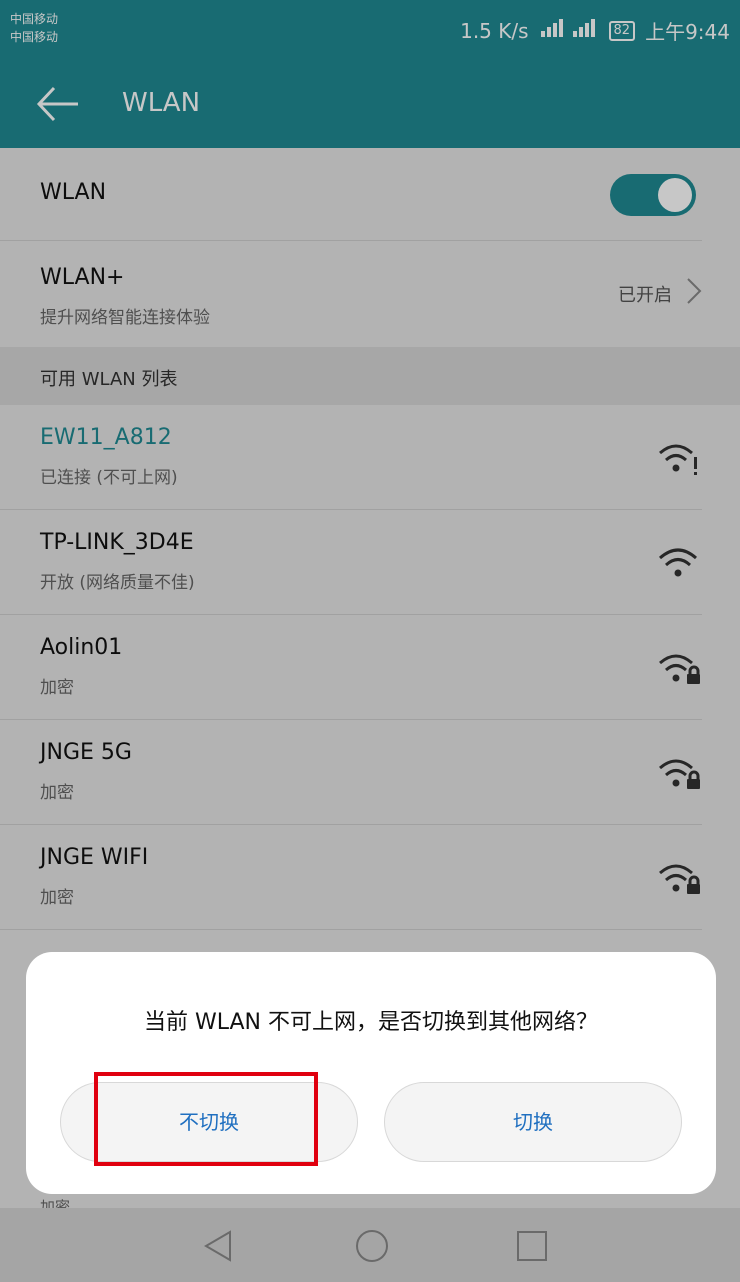 The width and height of the screenshot is (740, 1282). What do you see at coordinates (351, 772) in the screenshot?
I see `network-item: JNGE 5G 加密` at bounding box center [351, 772].